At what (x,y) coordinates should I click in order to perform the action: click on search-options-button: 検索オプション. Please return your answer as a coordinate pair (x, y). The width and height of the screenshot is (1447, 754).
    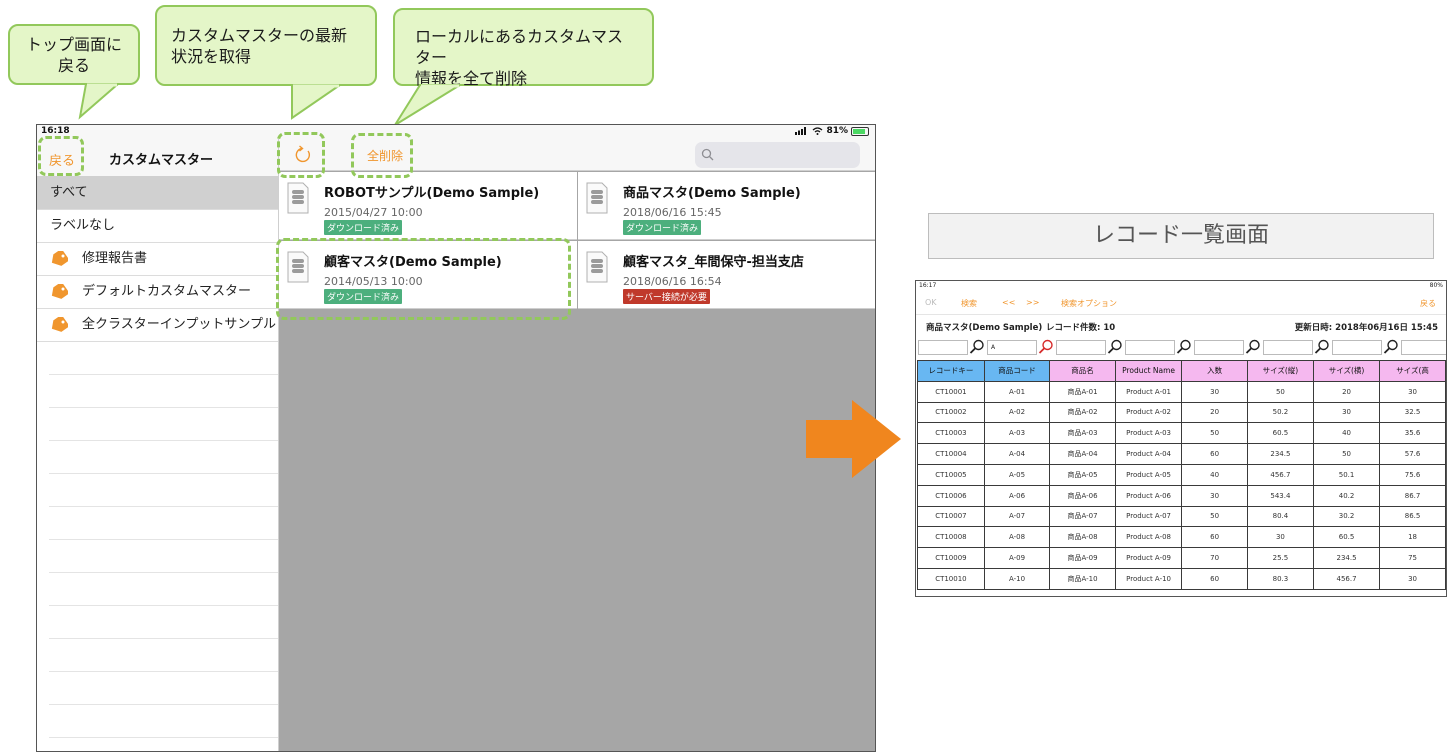
    Looking at the image, I should click on (1089, 303).